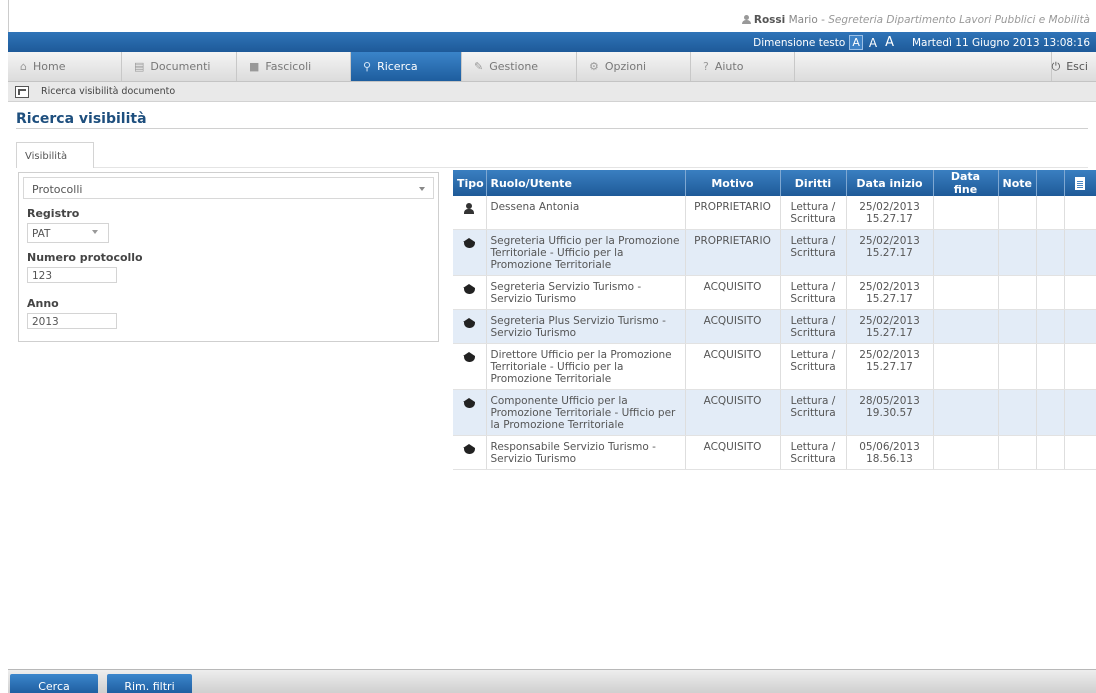 The image size is (1096, 693). I want to click on tab-label: Ricerca, so click(397, 66).